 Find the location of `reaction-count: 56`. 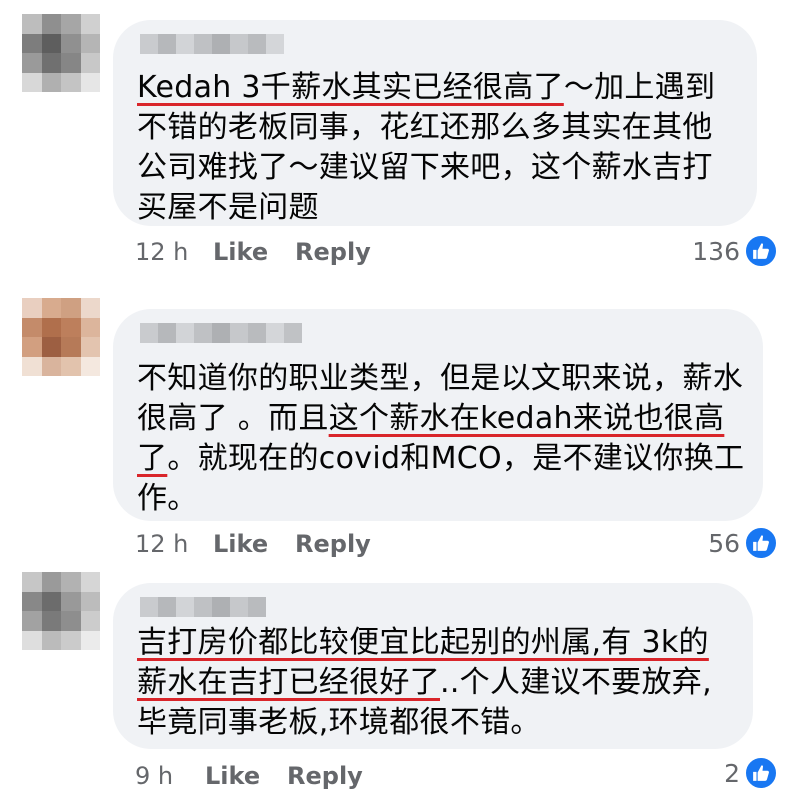

reaction-count: 56 is located at coordinates (724, 543).